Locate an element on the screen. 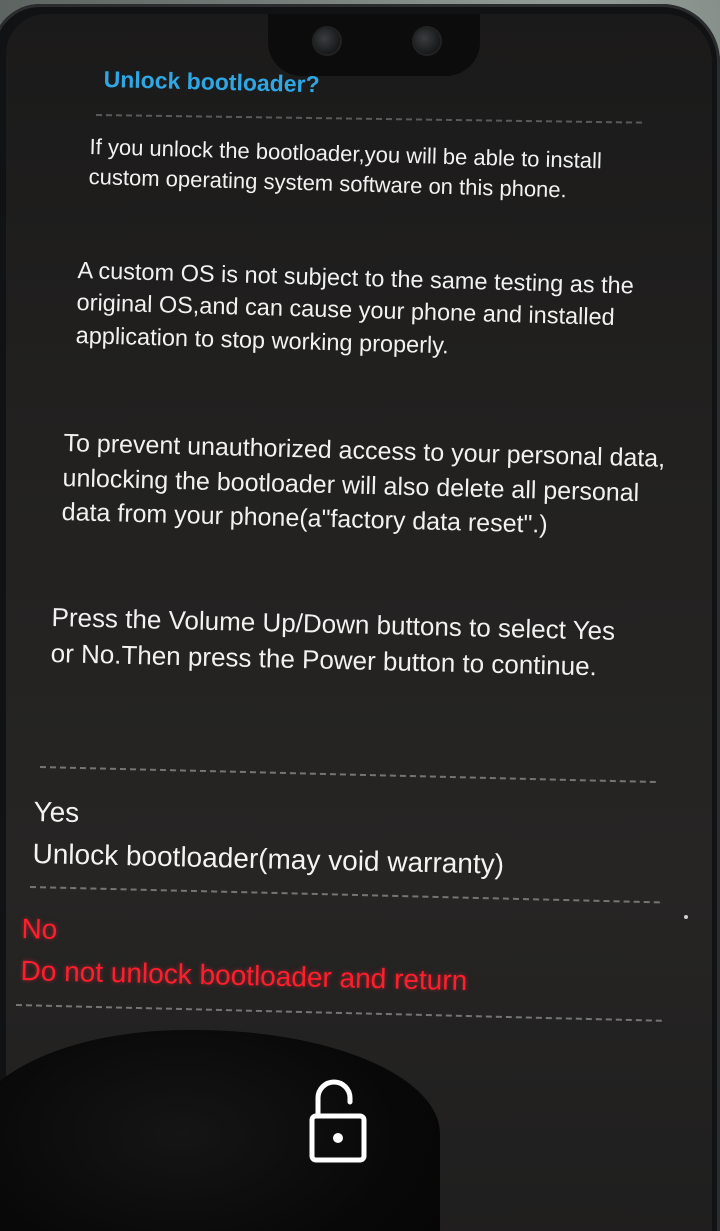 This screenshot has height=1231, width=720. divider-bottom is located at coordinates (338, 1013).